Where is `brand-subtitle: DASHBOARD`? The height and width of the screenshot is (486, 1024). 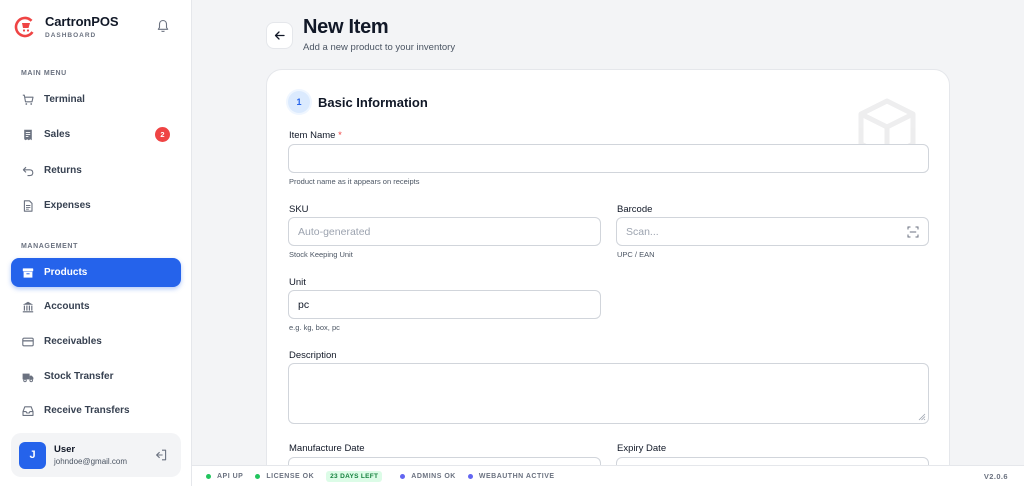 brand-subtitle: DASHBOARD is located at coordinates (71, 35).